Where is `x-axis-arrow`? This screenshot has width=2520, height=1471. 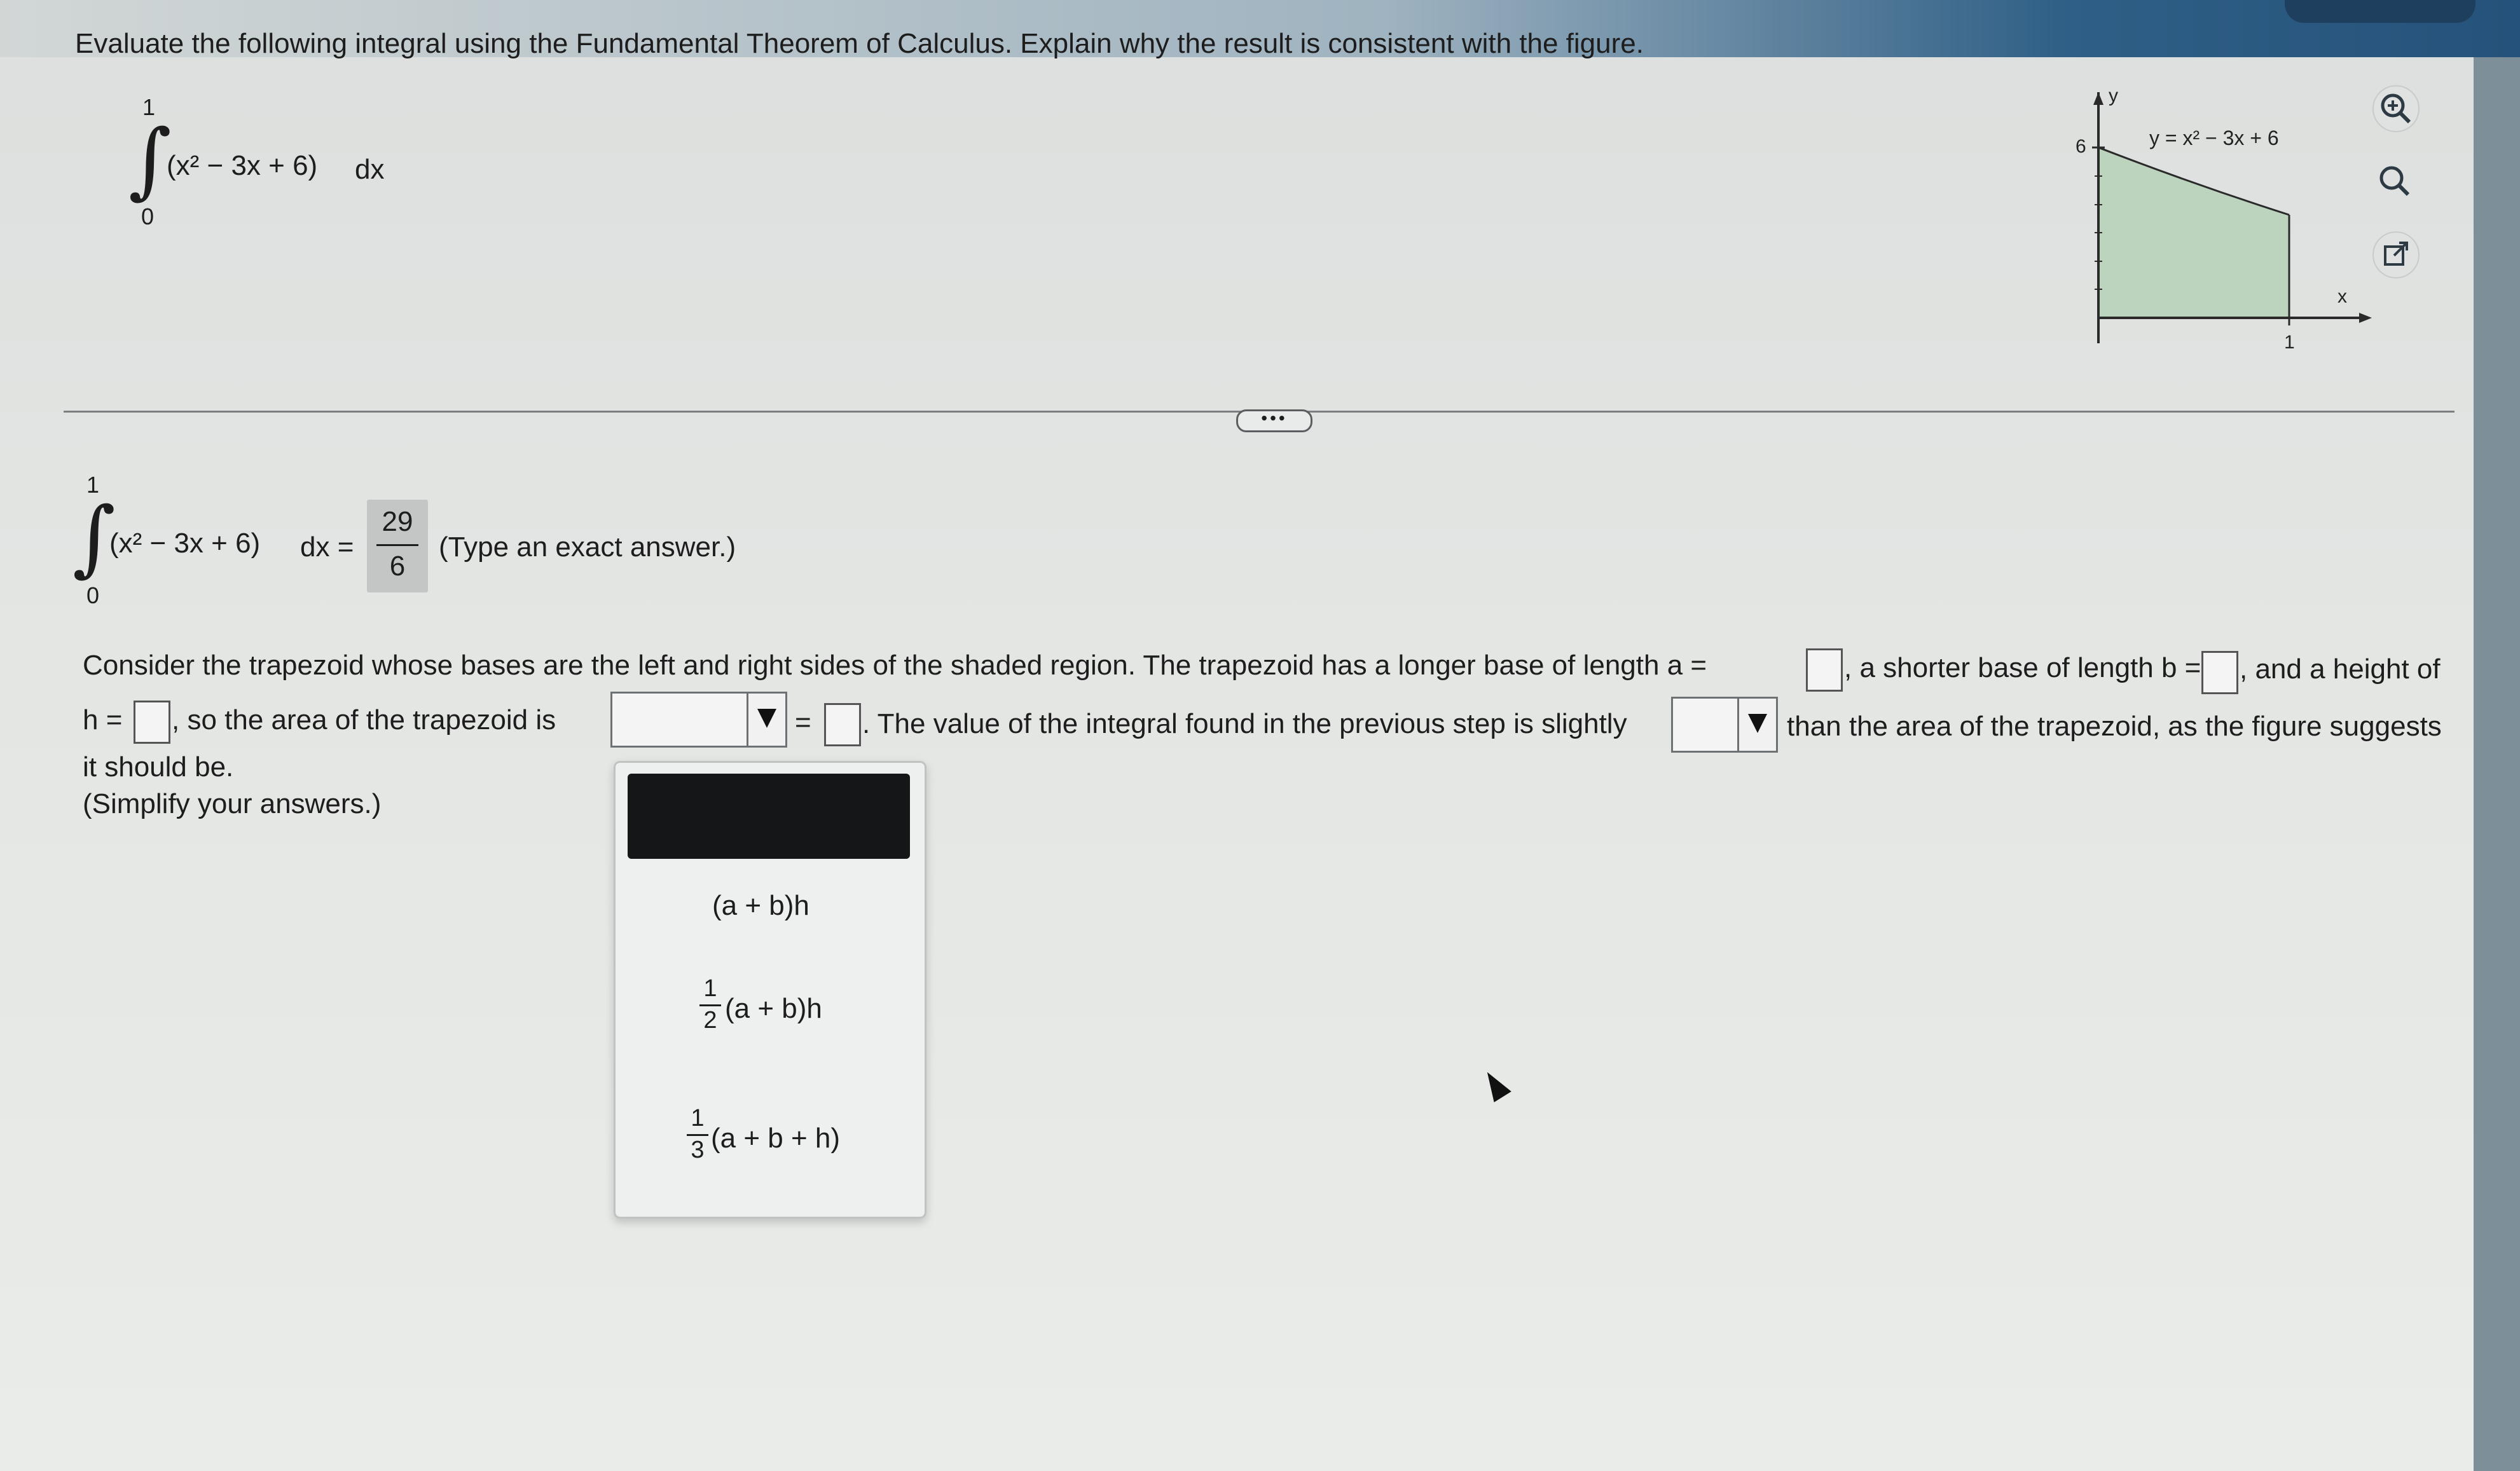
x-axis-arrow is located at coordinates (2365, 318).